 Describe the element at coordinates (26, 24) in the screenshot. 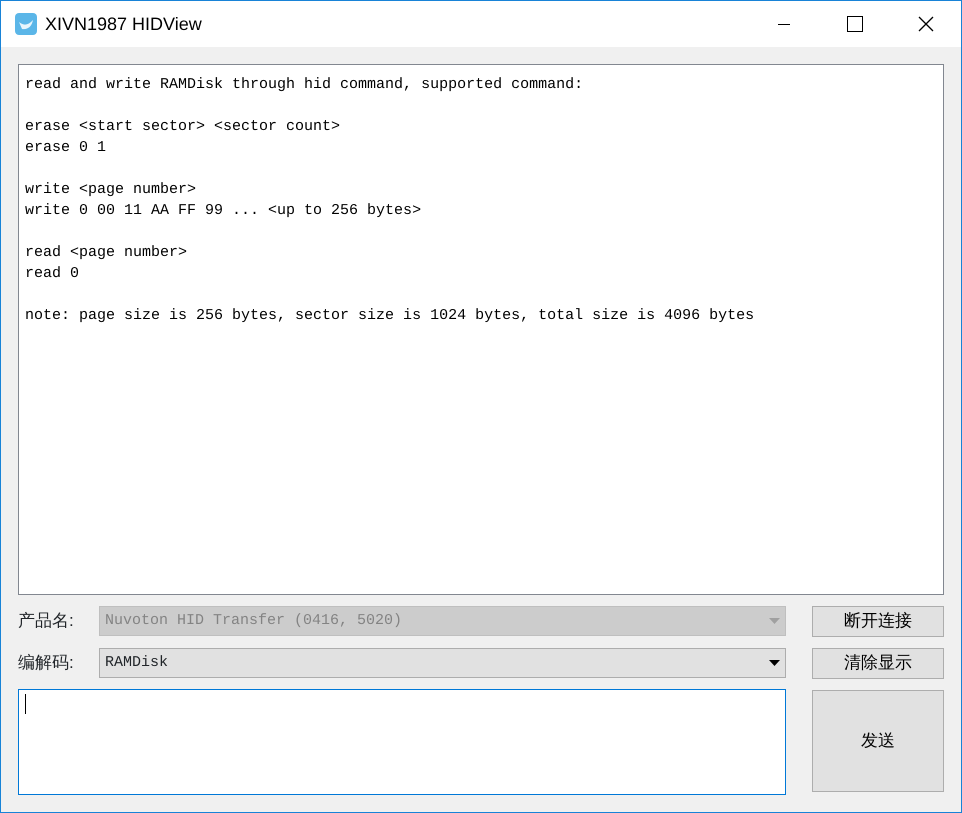

I see `app-icon` at that location.